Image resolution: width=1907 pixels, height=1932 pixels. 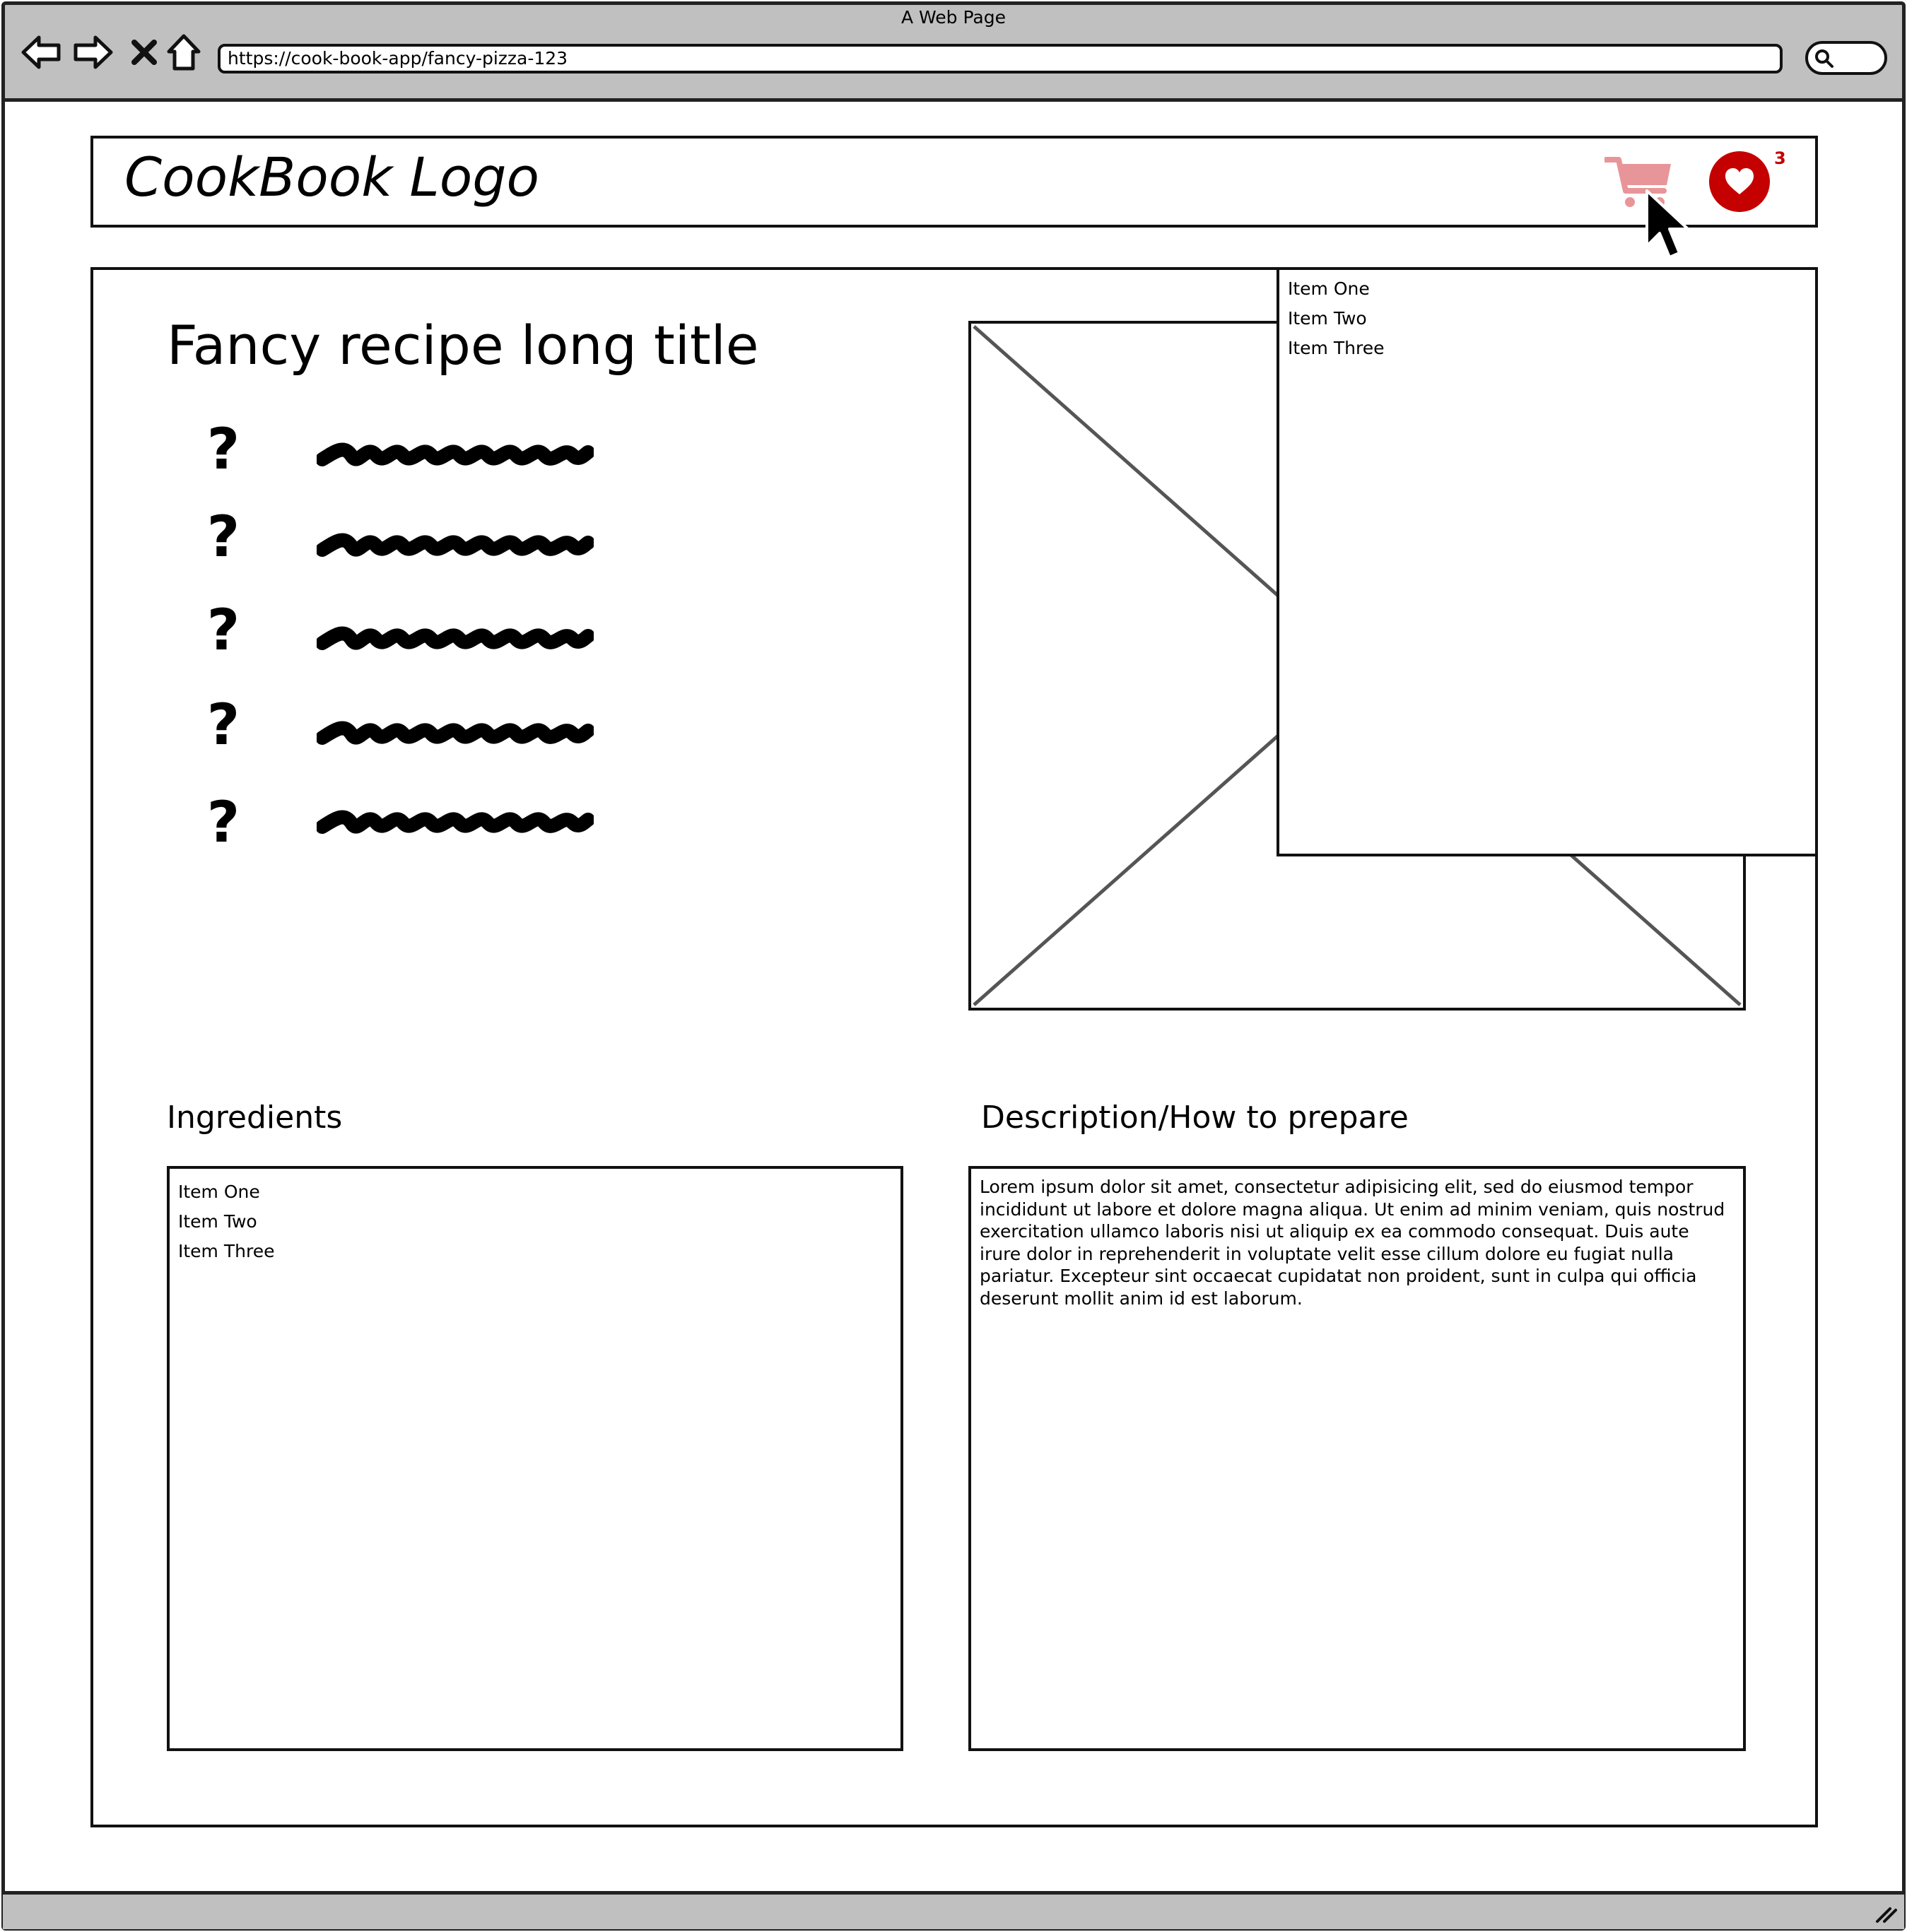 I want to click on favorites-button, so click(x=1739, y=181).